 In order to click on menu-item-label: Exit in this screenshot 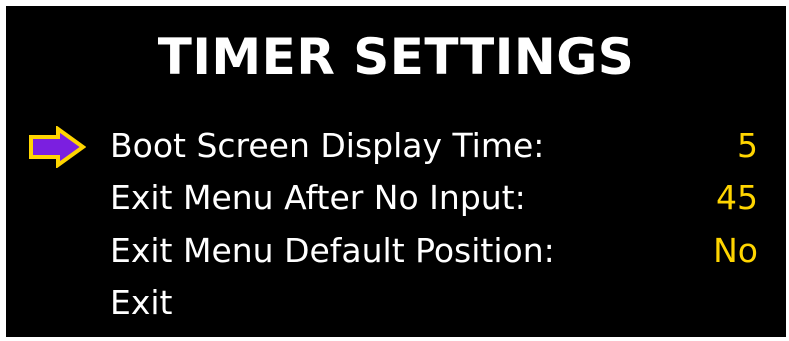, I will do `click(141, 302)`.